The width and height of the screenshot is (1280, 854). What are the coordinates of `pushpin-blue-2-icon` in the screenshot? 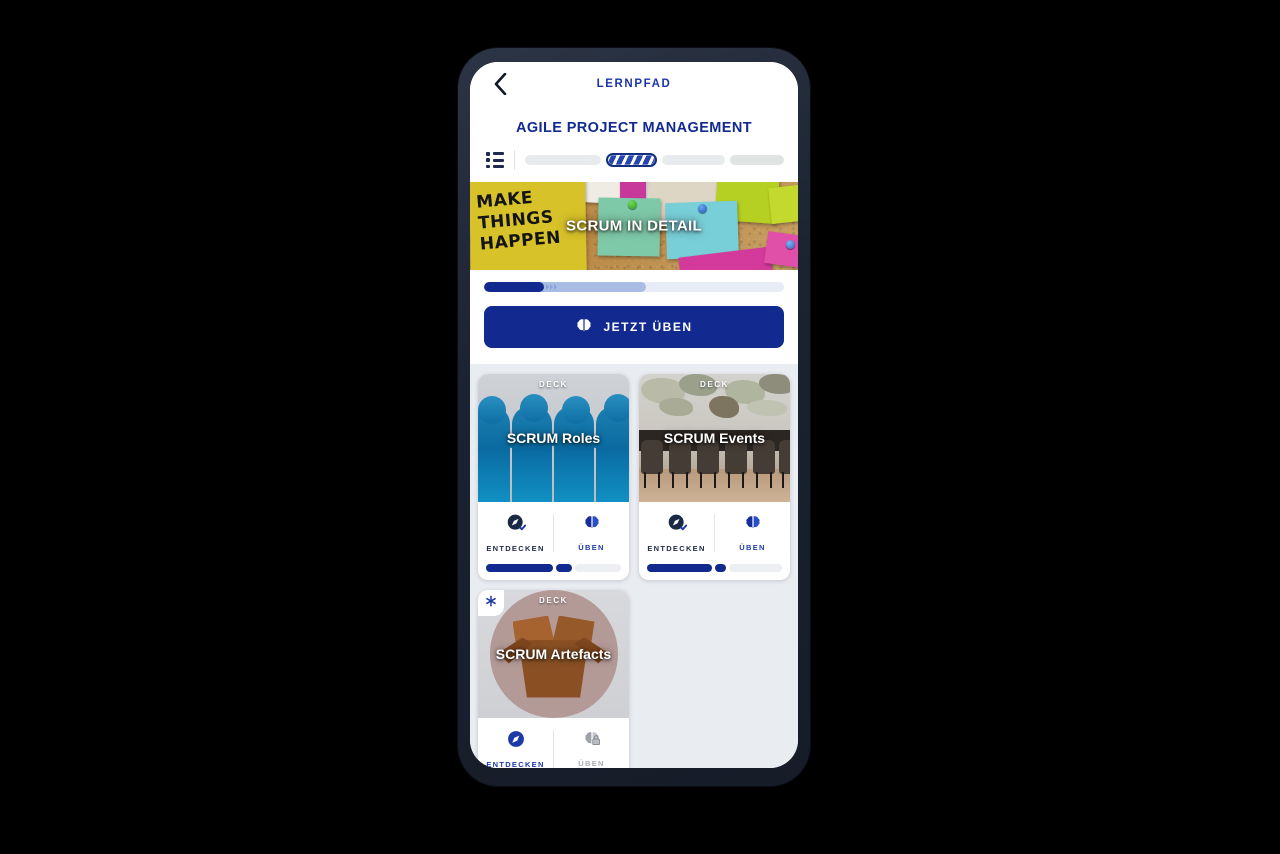 It's located at (790, 244).